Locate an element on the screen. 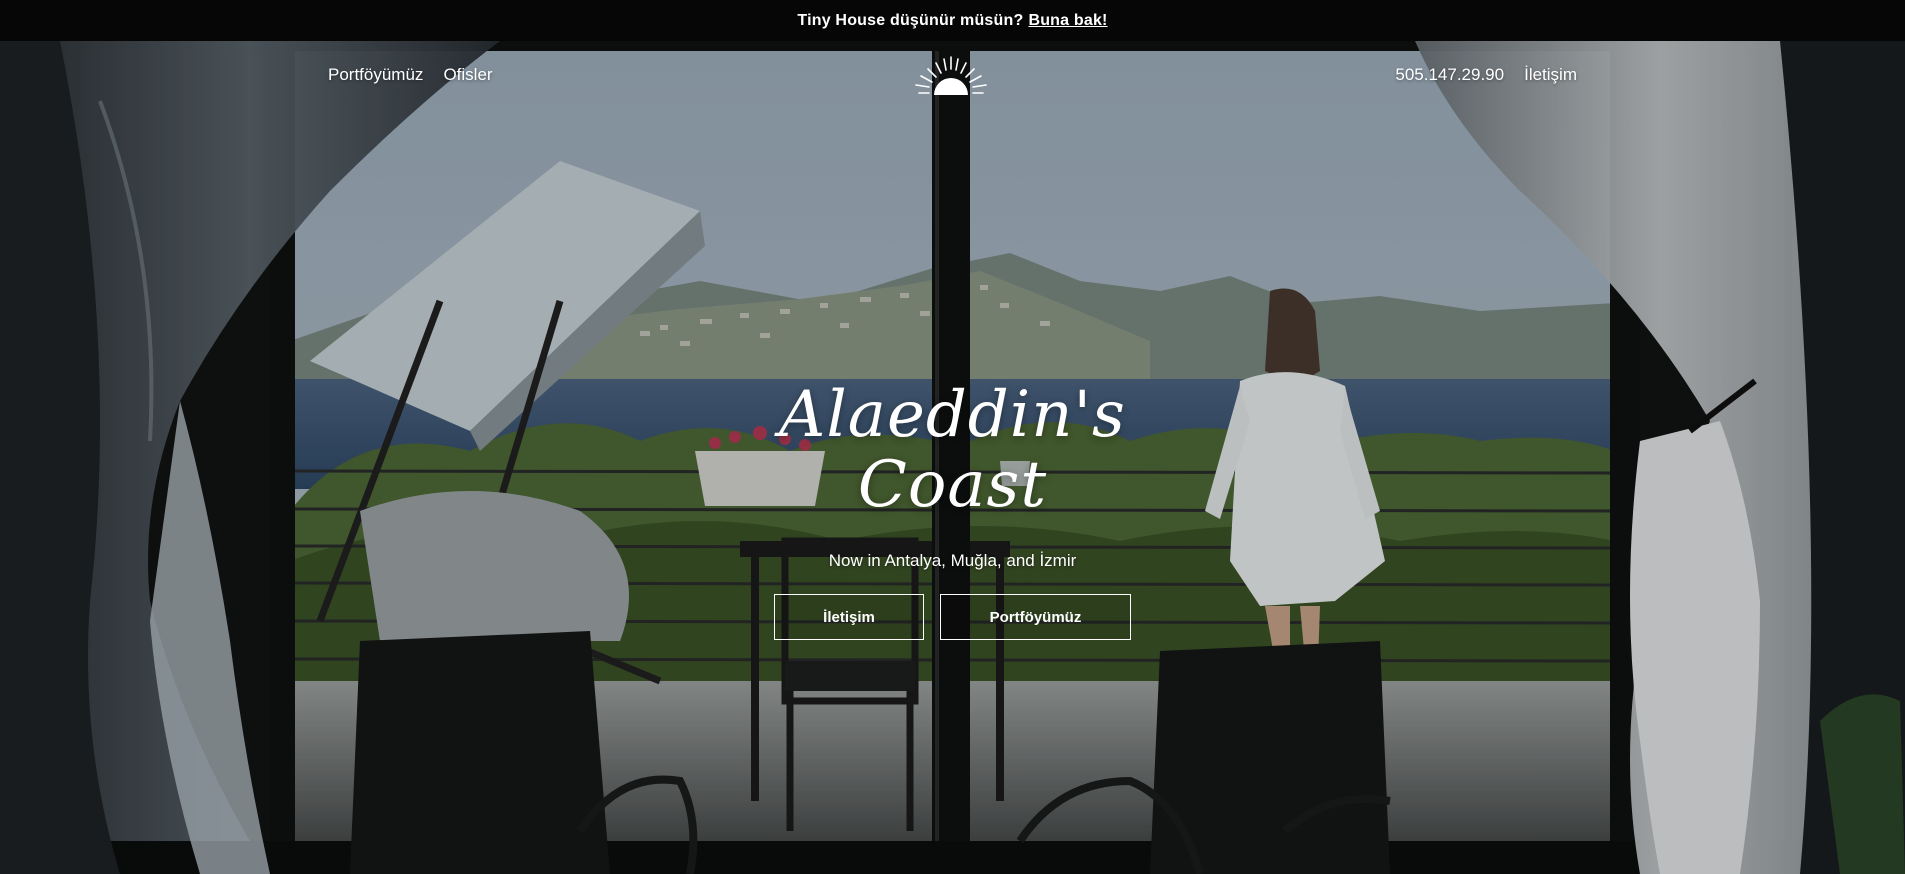 The width and height of the screenshot is (1905, 874). hero-buttons: İletişim Portföyümüz is located at coordinates (952, 617).